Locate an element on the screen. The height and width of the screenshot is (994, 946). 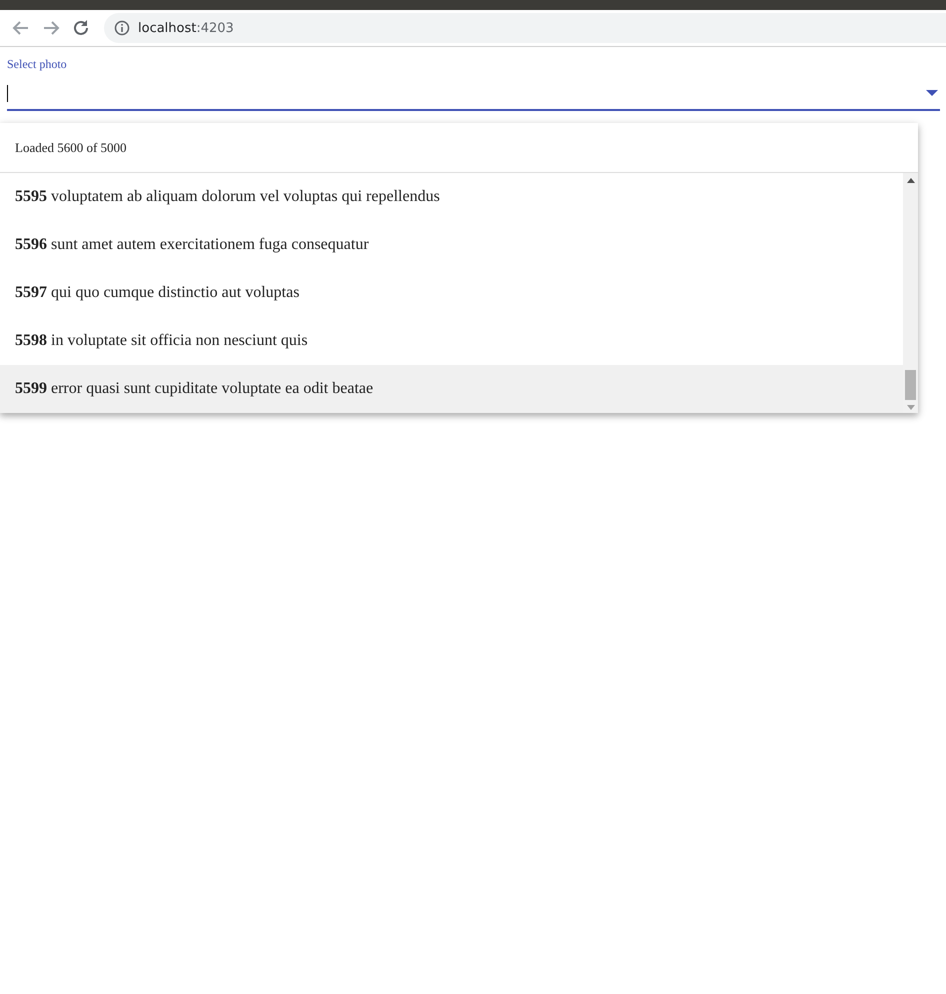
dropdown-option: 5599 error quasi sunt cupiditate voluptate ea odit beatae is located at coordinates (451, 389).